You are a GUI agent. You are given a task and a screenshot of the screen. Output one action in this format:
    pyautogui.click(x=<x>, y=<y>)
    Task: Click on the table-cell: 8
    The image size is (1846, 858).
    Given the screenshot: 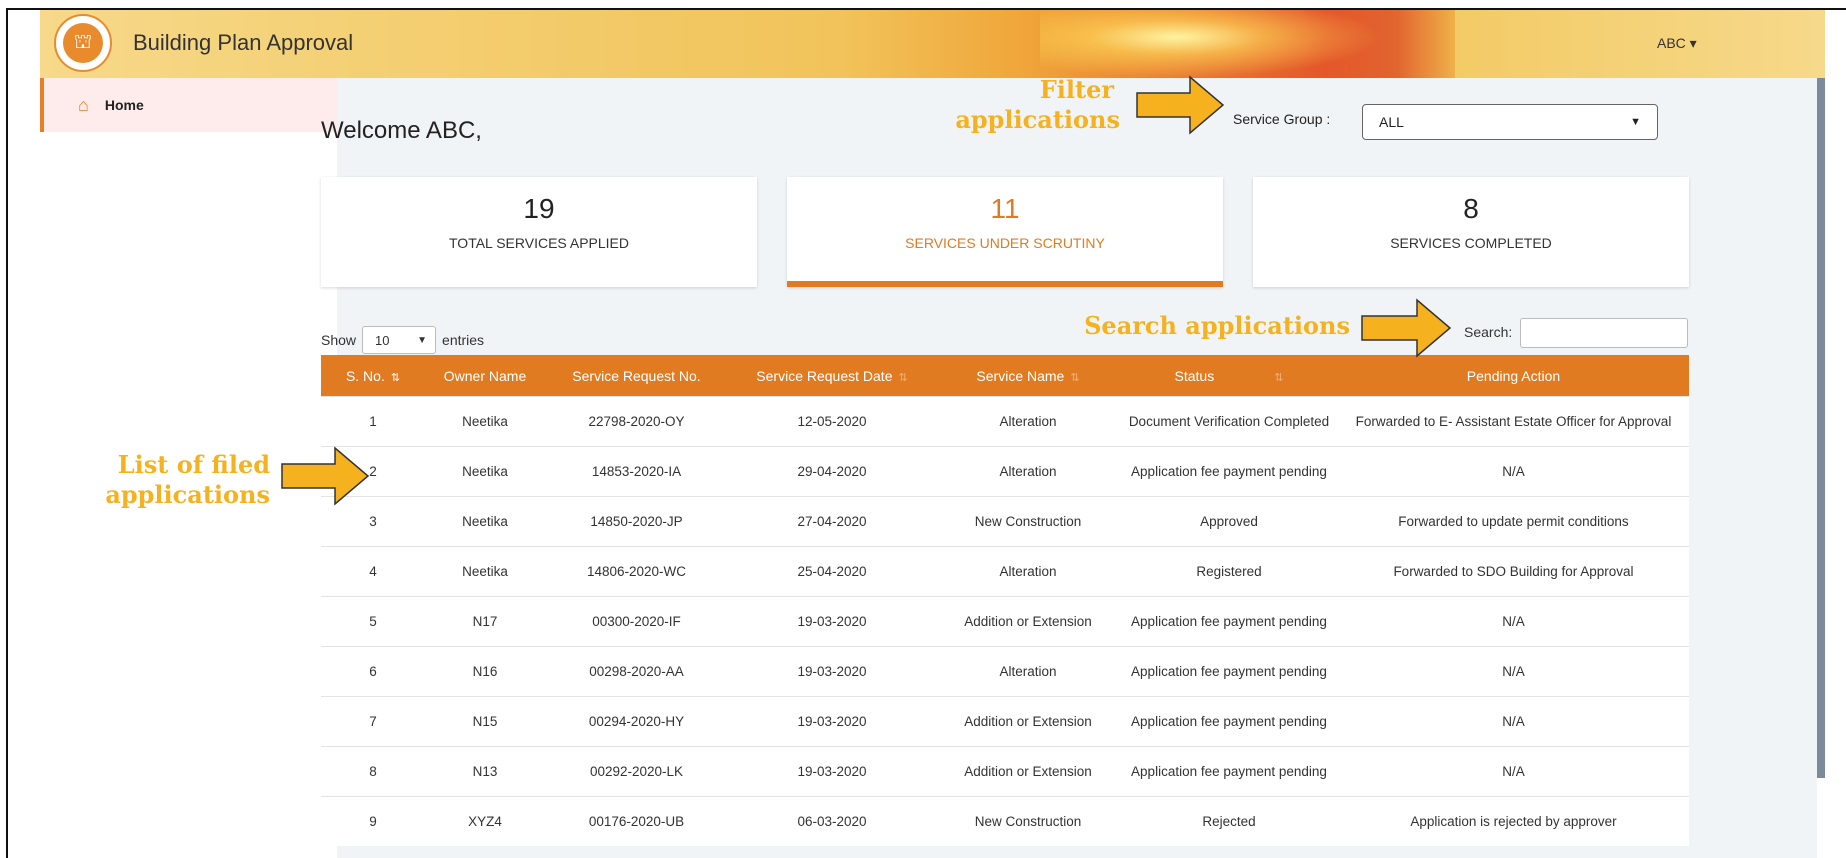 What is the action you would take?
    pyautogui.click(x=373, y=771)
    